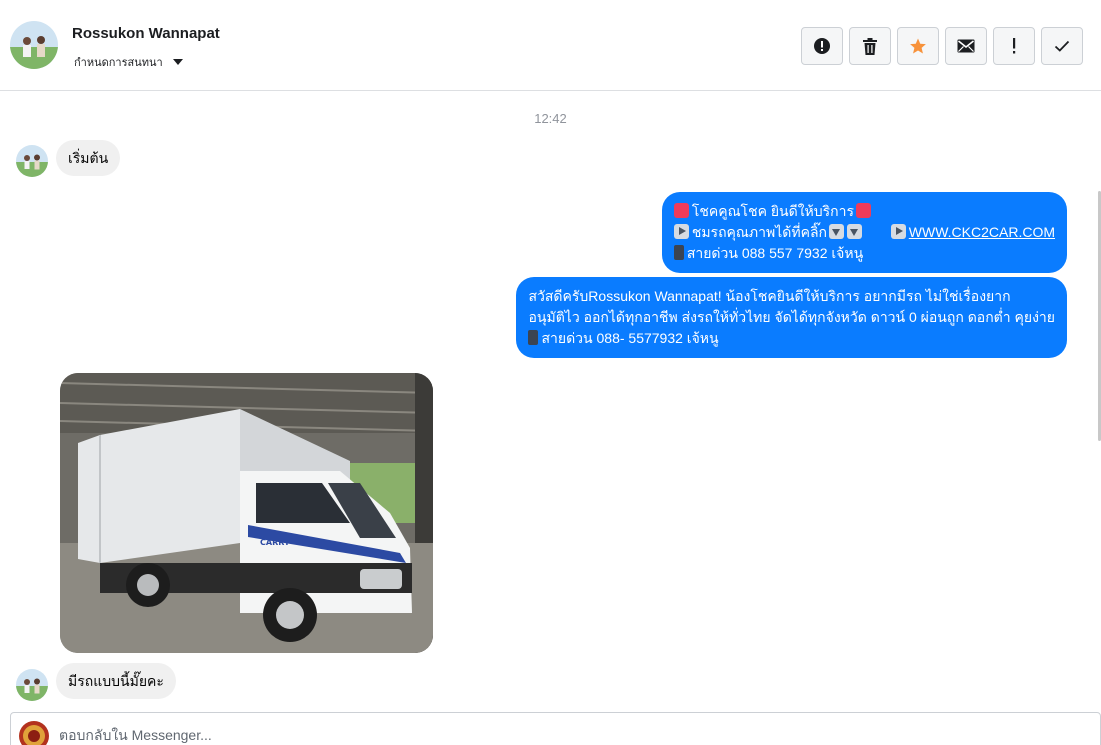 Image resolution: width=1101 pixels, height=745 pixels. I want to click on exclamation-circle-icon, so click(822, 46).